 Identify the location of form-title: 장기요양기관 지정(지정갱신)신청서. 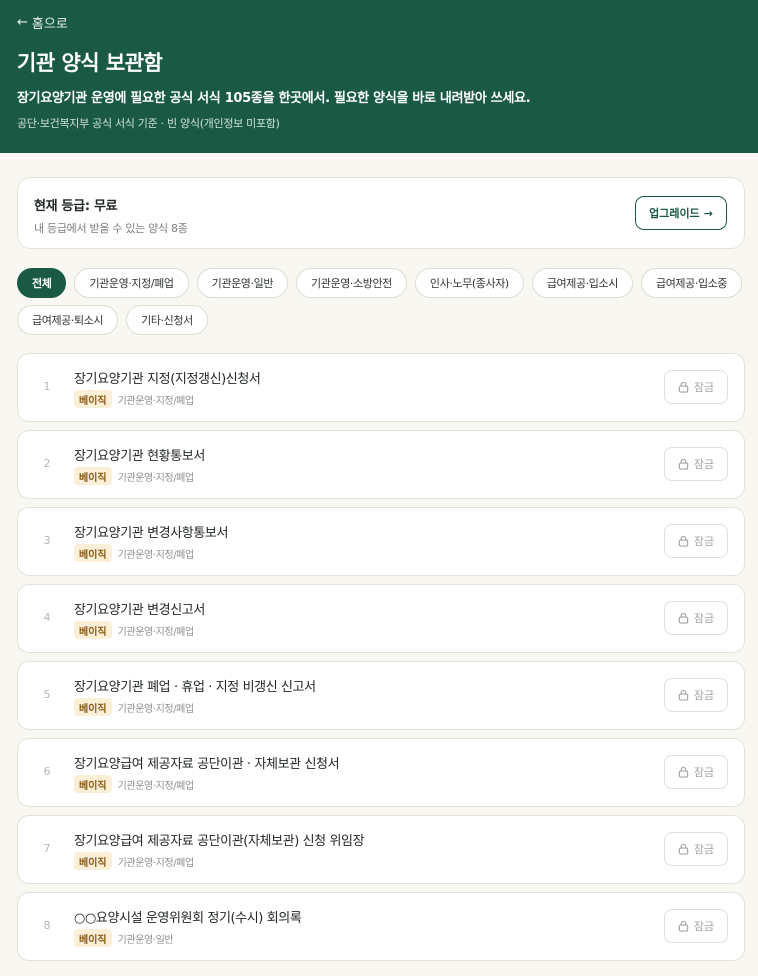
(167, 379).